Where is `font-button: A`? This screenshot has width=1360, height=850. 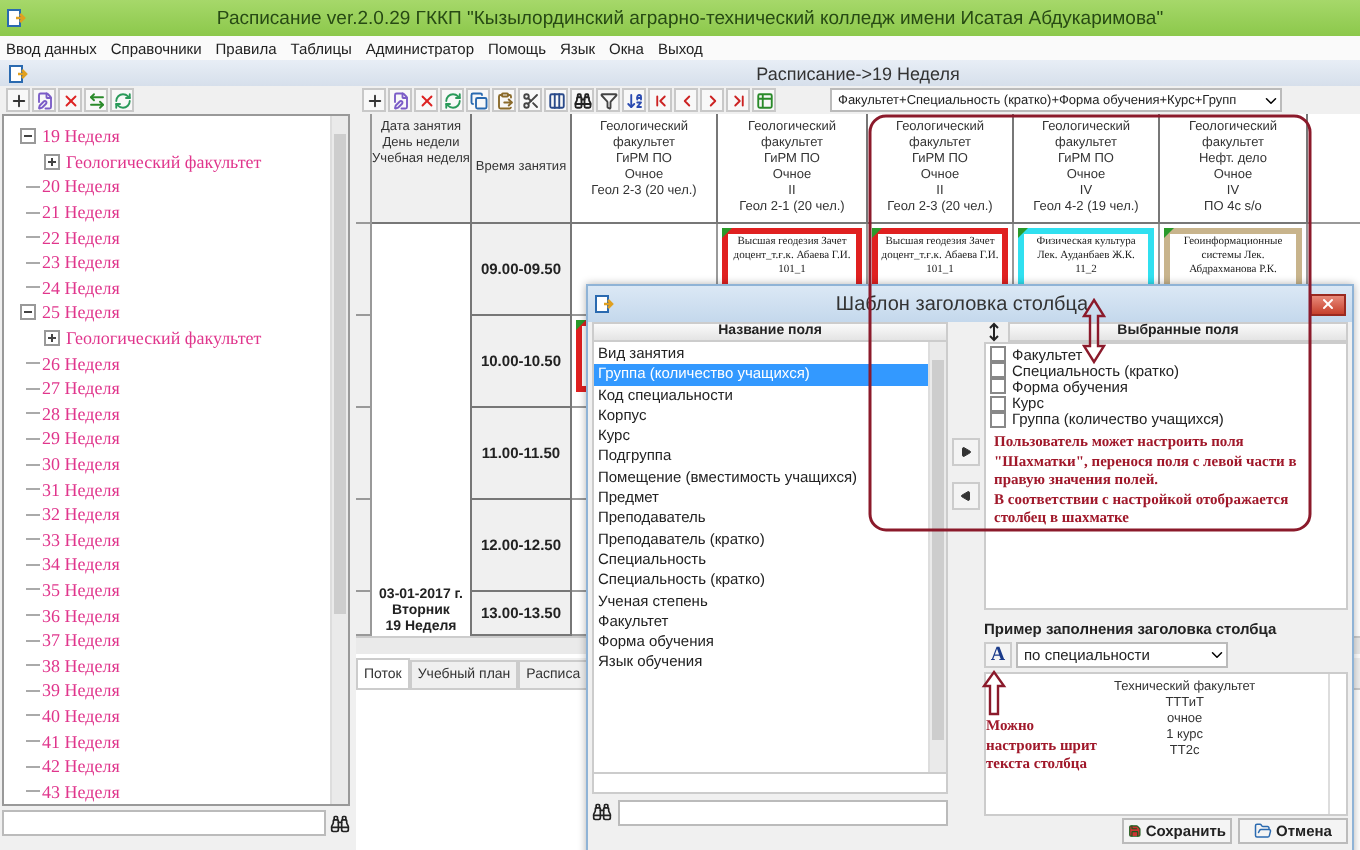 font-button: A is located at coordinates (998, 654).